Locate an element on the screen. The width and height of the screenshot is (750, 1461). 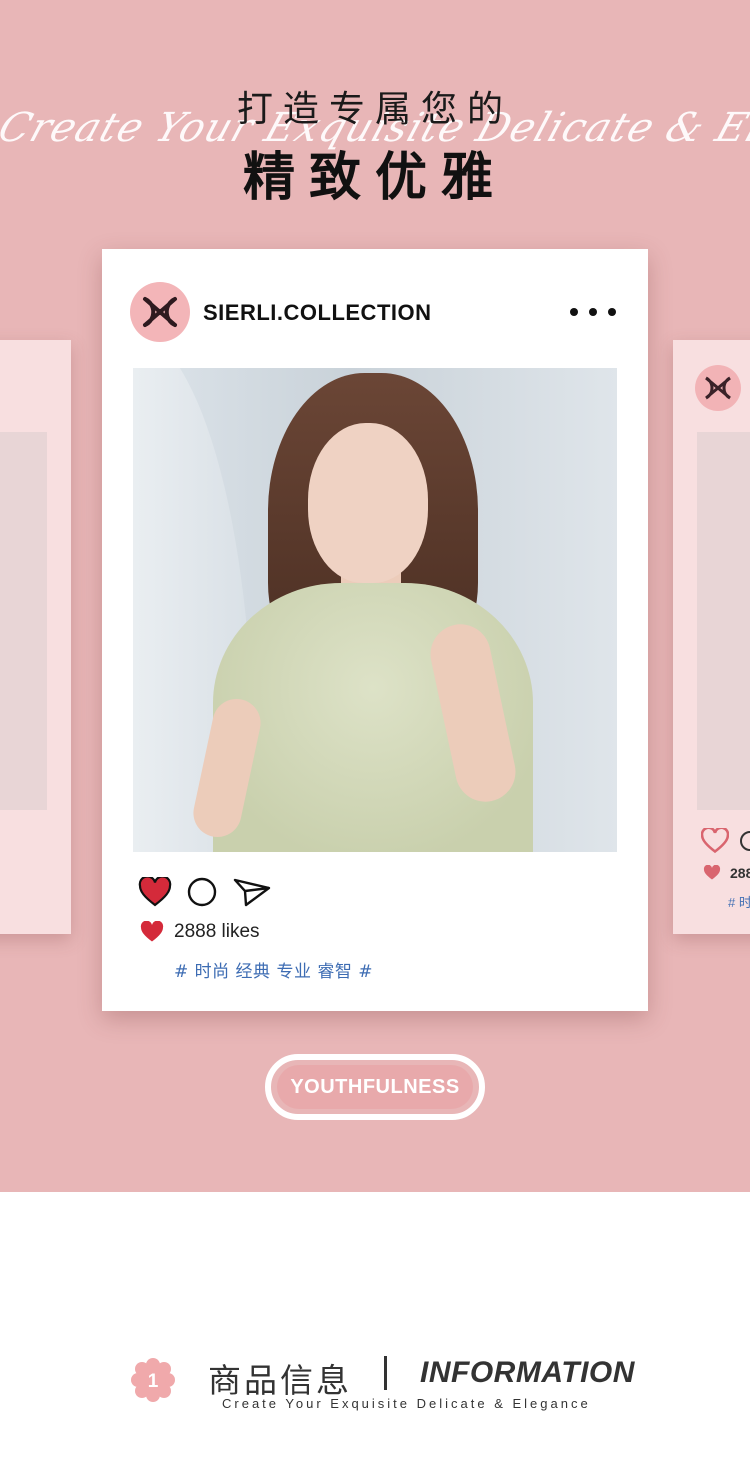
next-post-tags: # 时 is located at coordinates (739, 902).